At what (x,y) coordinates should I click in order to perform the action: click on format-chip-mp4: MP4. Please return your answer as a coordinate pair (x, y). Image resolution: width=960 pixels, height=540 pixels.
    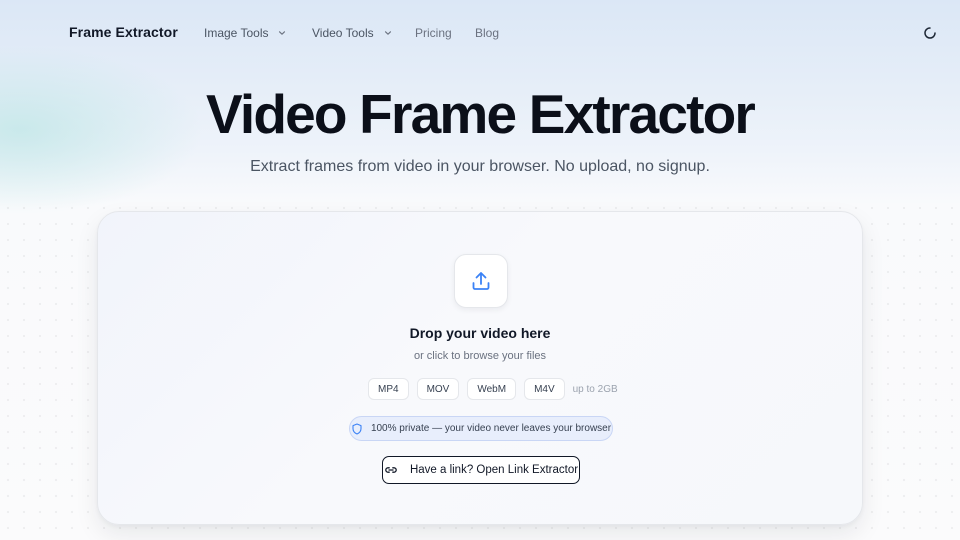
    Looking at the image, I should click on (388, 389).